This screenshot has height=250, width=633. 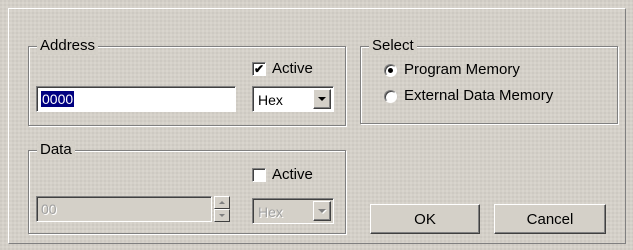 What do you see at coordinates (270, 212) in the screenshot?
I see `data-format-value: Hex` at bounding box center [270, 212].